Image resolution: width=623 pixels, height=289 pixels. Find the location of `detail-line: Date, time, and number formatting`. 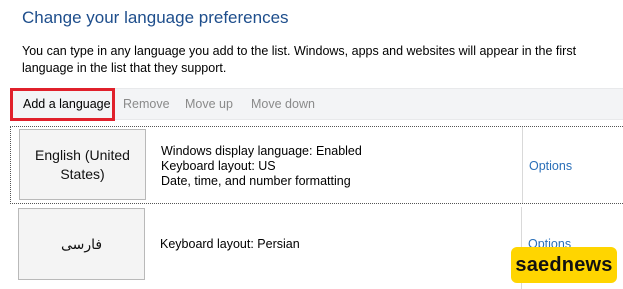

detail-line: Date, time, and number formatting is located at coordinates (256, 181).